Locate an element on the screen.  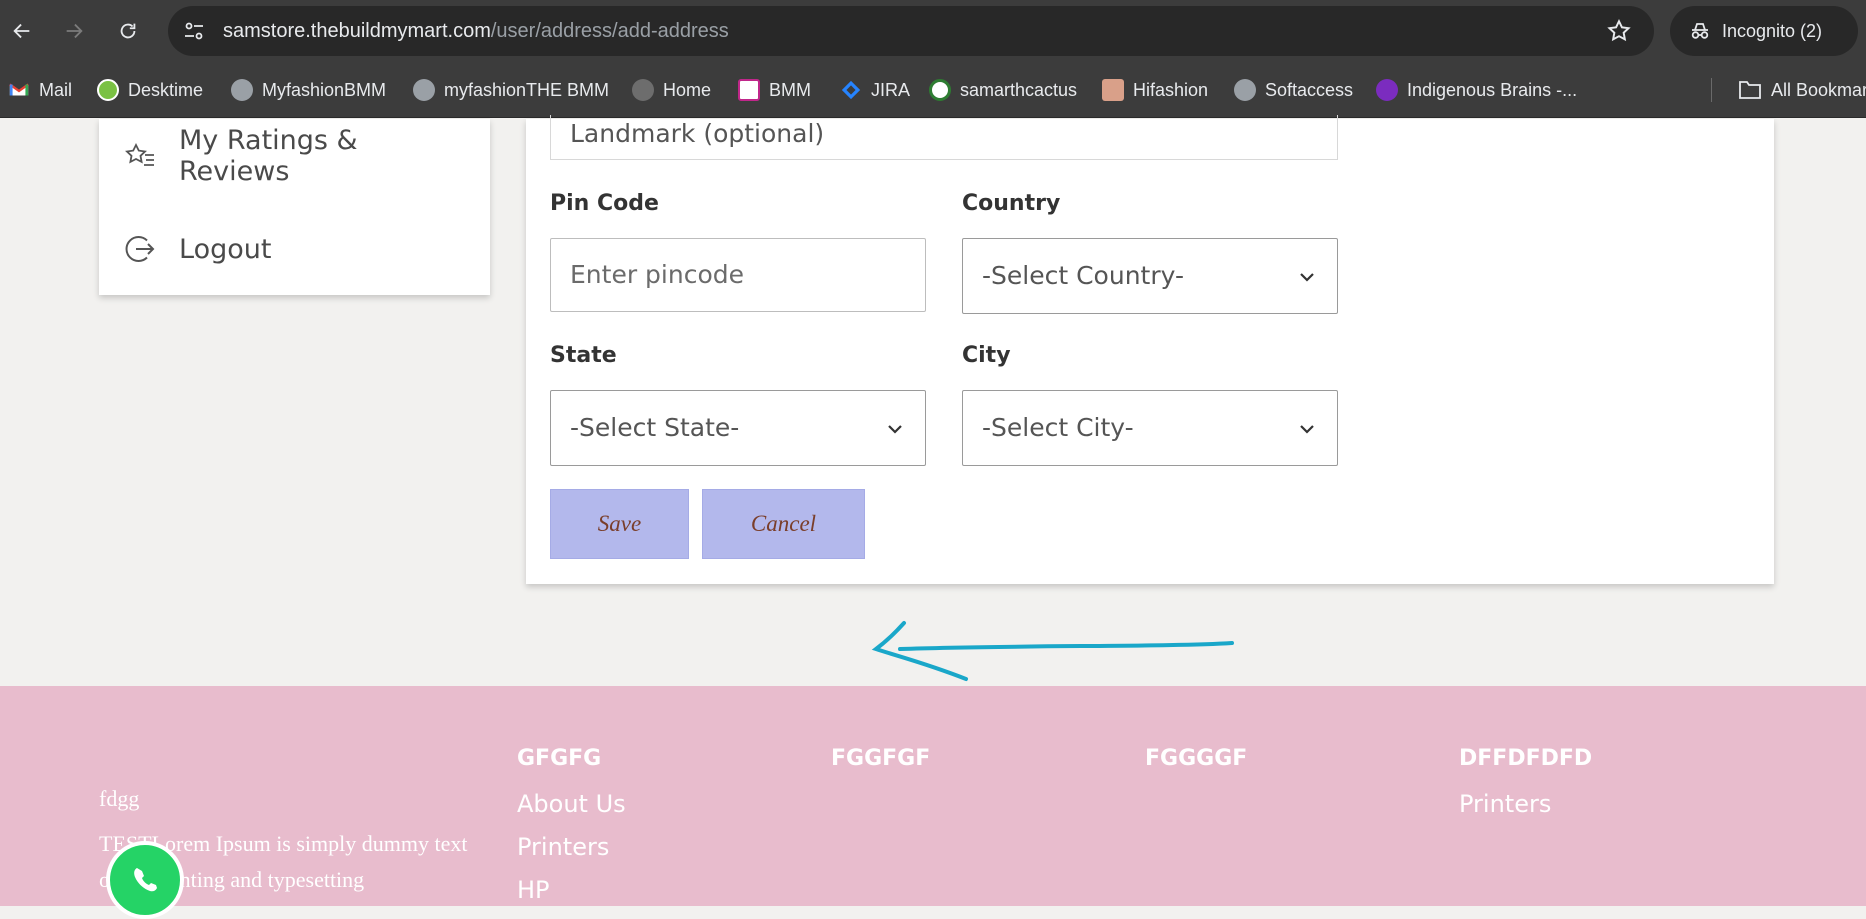
whatsapp-button is located at coordinates (145, 880).